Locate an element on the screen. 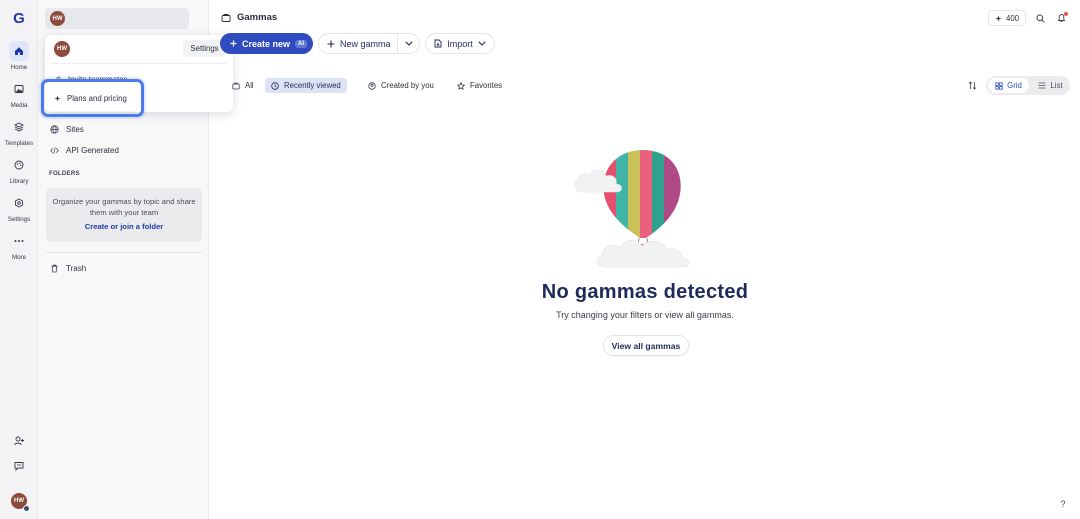  rail-label: Media is located at coordinates (19, 105).